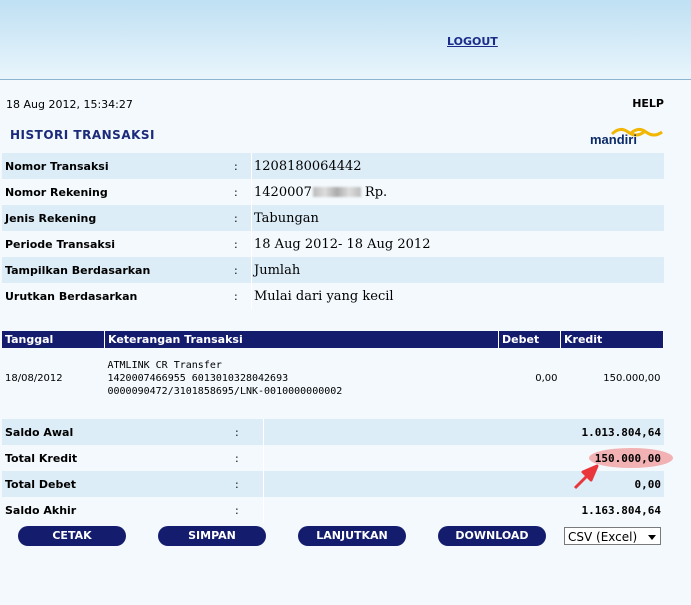 The height and width of the screenshot is (605, 691). What do you see at coordinates (612, 339) in the screenshot?
I see `column-header-credit: Kredit` at bounding box center [612, 339].